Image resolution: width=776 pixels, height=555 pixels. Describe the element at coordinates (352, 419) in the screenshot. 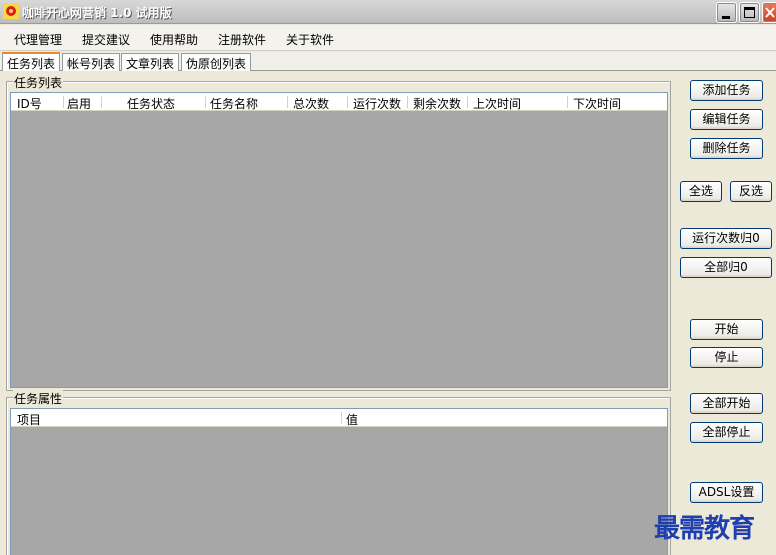

I see `col-value: 值` at that location.